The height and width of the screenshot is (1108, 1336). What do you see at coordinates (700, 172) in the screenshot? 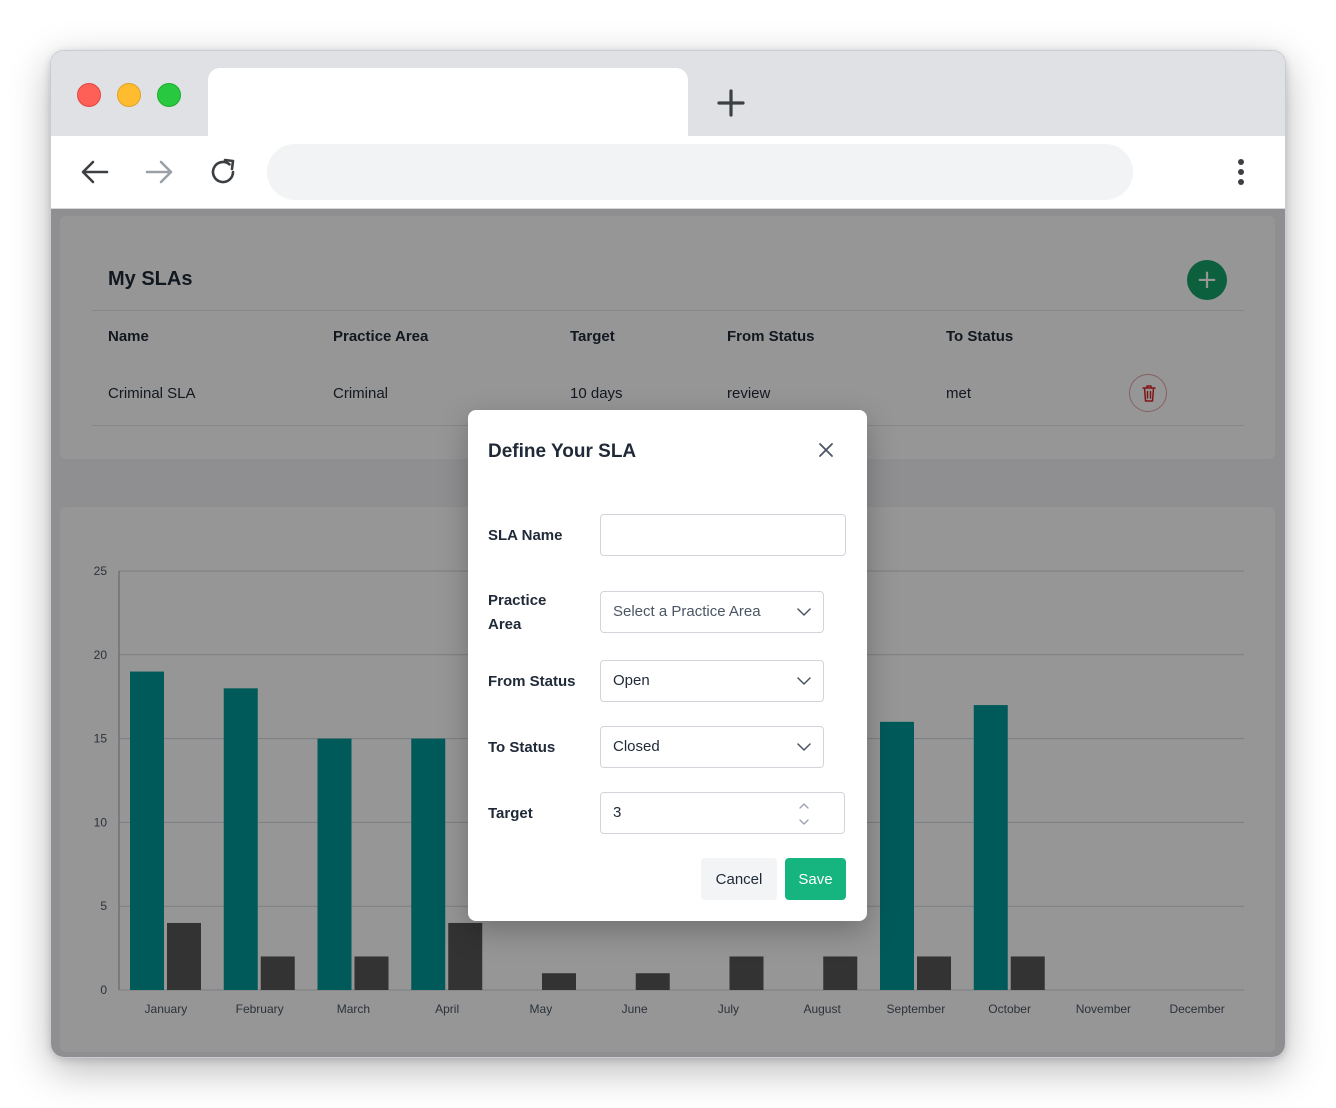
I see `address-bar` at bounding box center [700, 172].